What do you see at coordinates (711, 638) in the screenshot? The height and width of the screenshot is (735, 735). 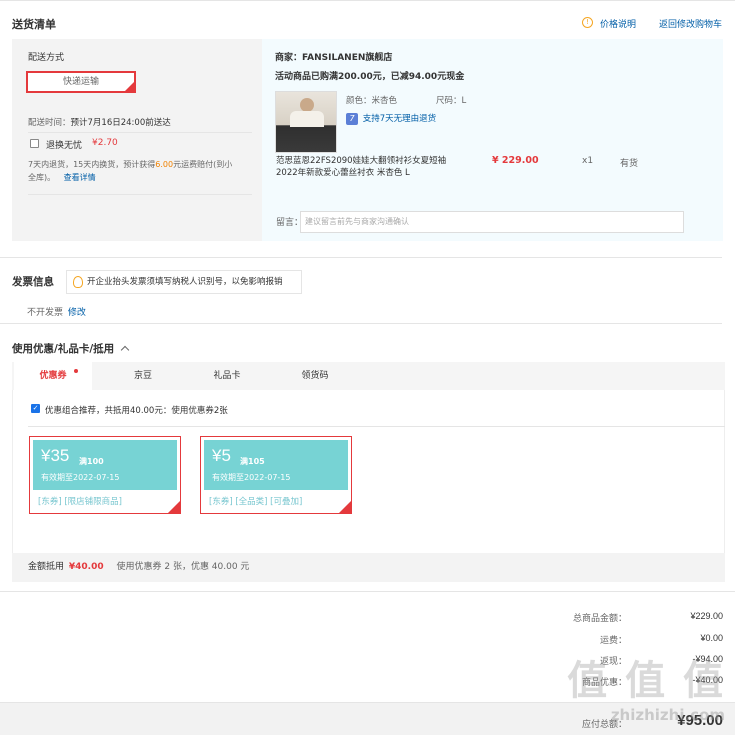 I see `summary-value: ¥0.00` at bounding box center [711, 638].